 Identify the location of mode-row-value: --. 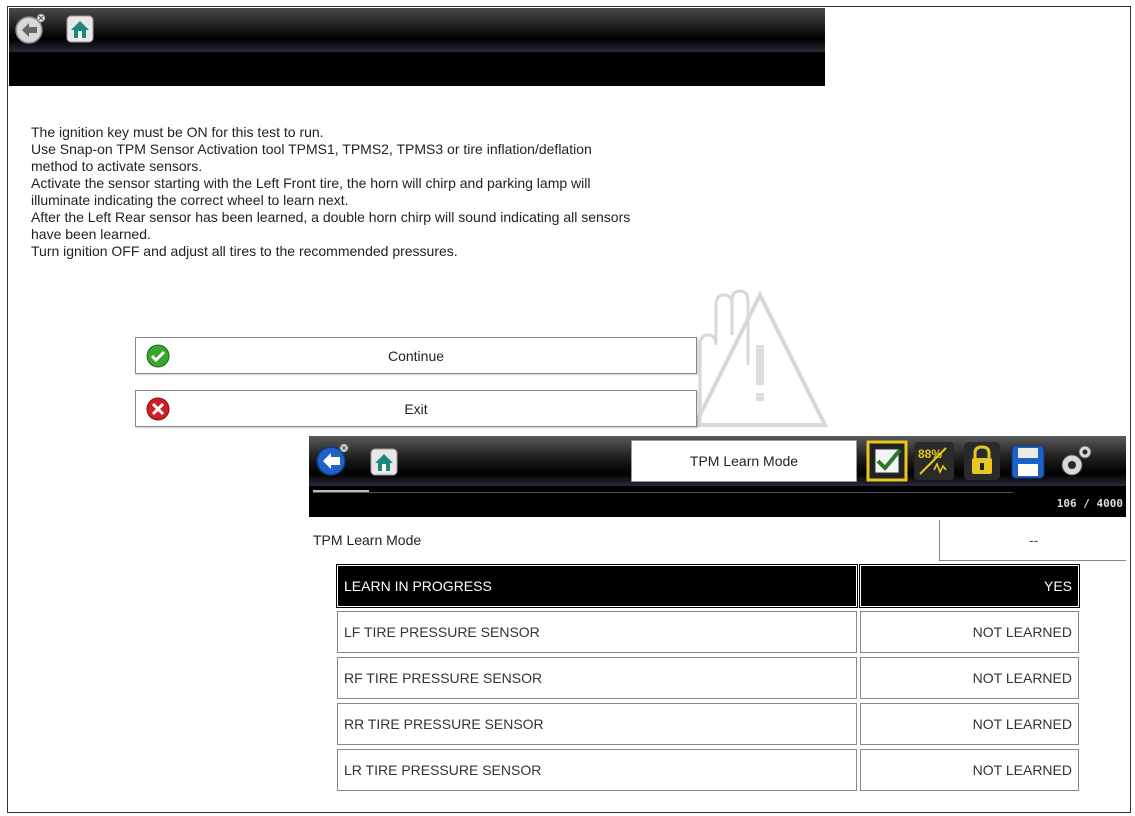
(1034, 540).